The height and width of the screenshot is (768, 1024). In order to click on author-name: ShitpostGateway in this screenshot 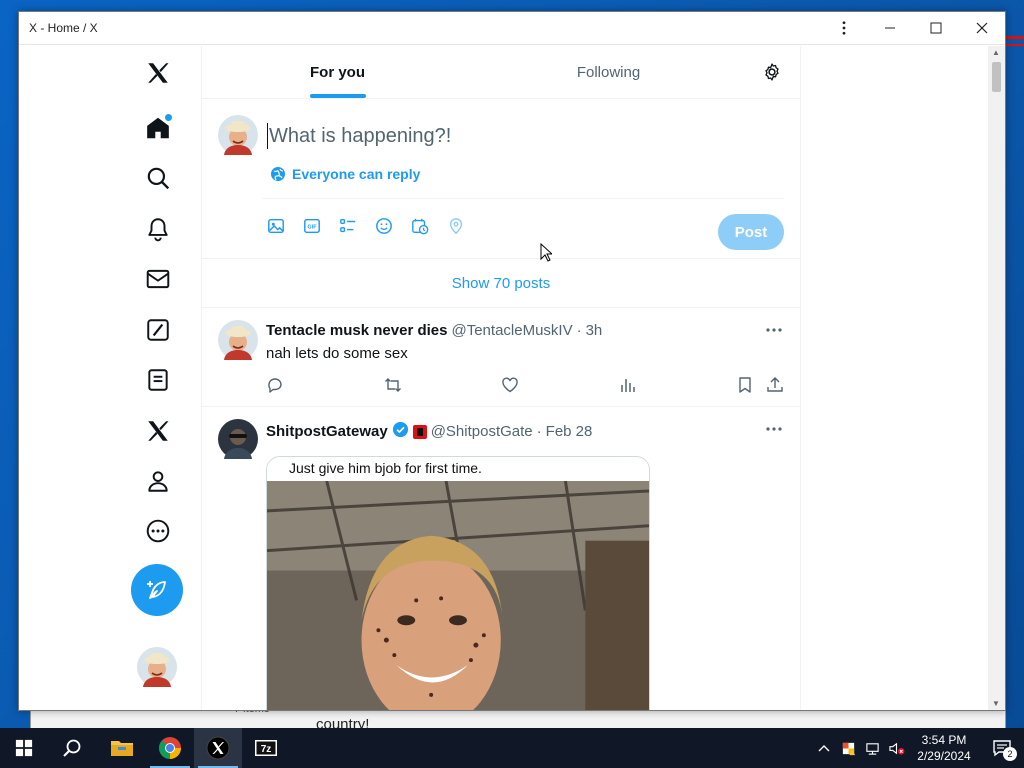, I will do `click(327, 431)`.